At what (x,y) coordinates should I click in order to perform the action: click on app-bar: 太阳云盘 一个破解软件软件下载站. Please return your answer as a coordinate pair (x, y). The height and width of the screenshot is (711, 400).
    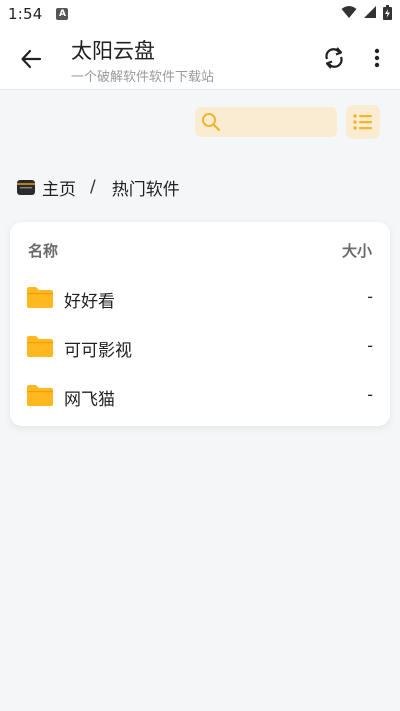
    Looking at the image, I should click on (200, 59).